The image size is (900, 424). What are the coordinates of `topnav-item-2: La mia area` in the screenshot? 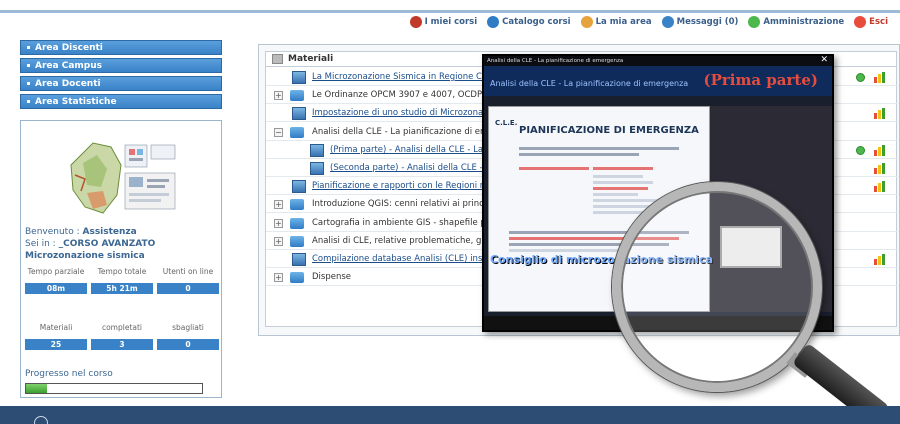 It's located at (616, 22).